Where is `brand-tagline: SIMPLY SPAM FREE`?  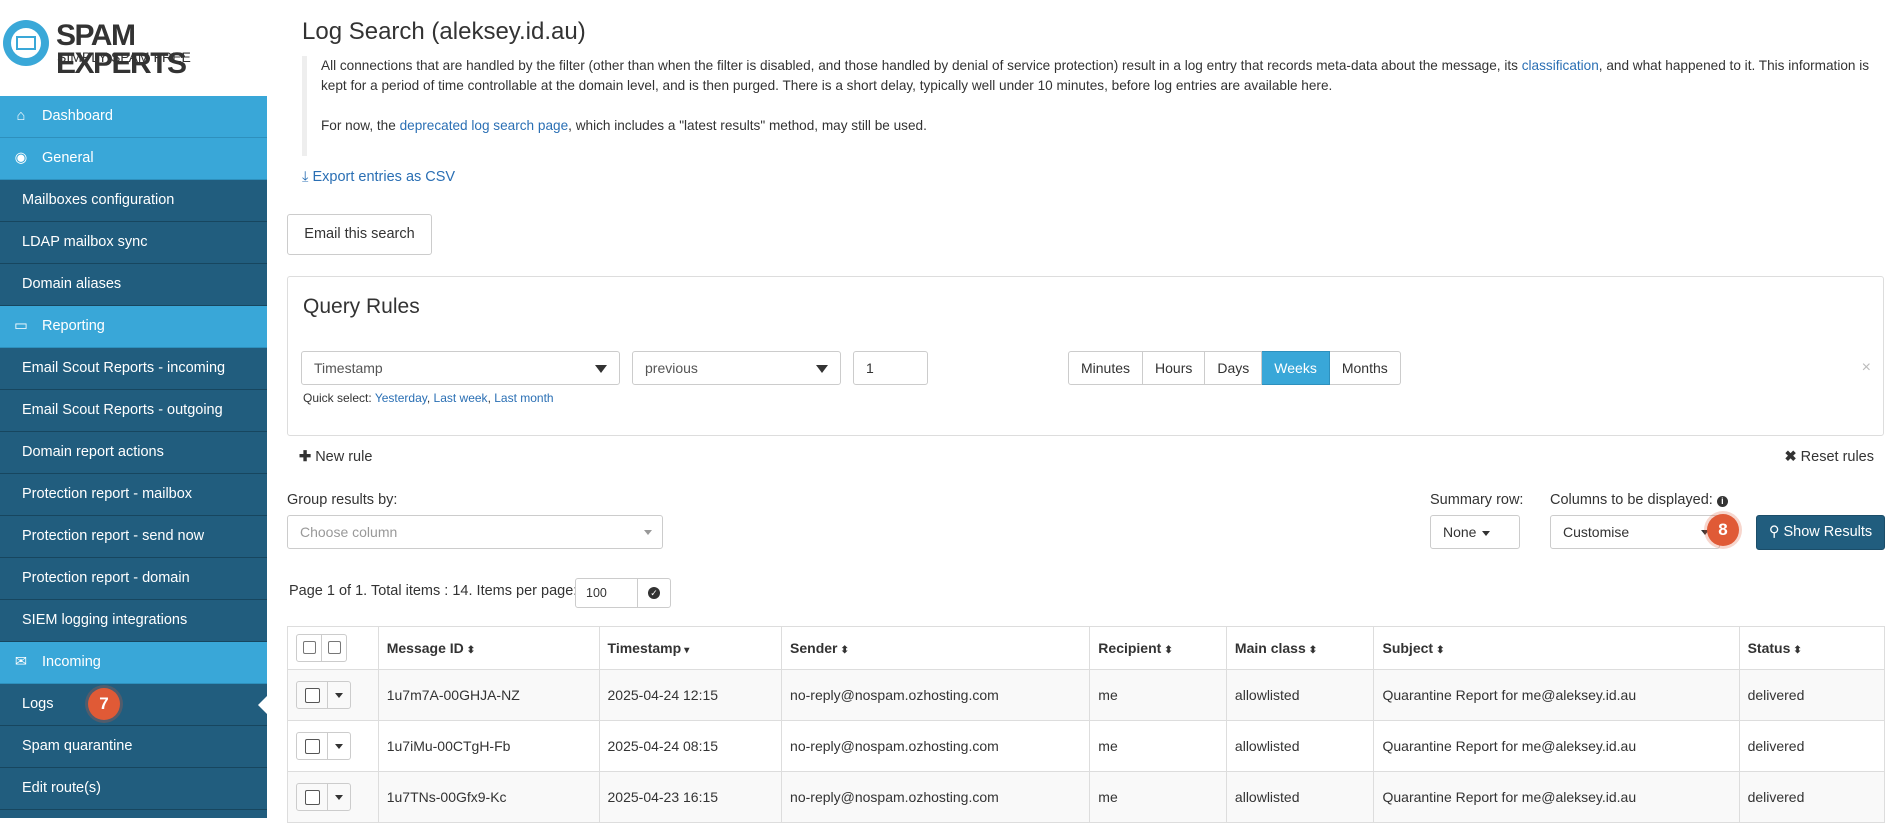
brand-tagline: SIMPLY SPAM FREE is located at coordinates (124, 57).